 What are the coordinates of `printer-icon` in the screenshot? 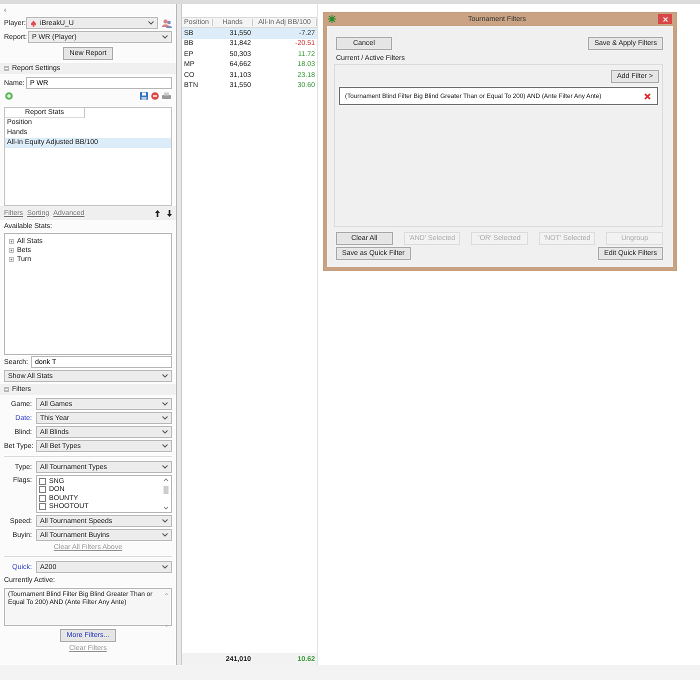 It's located at (166, 96).